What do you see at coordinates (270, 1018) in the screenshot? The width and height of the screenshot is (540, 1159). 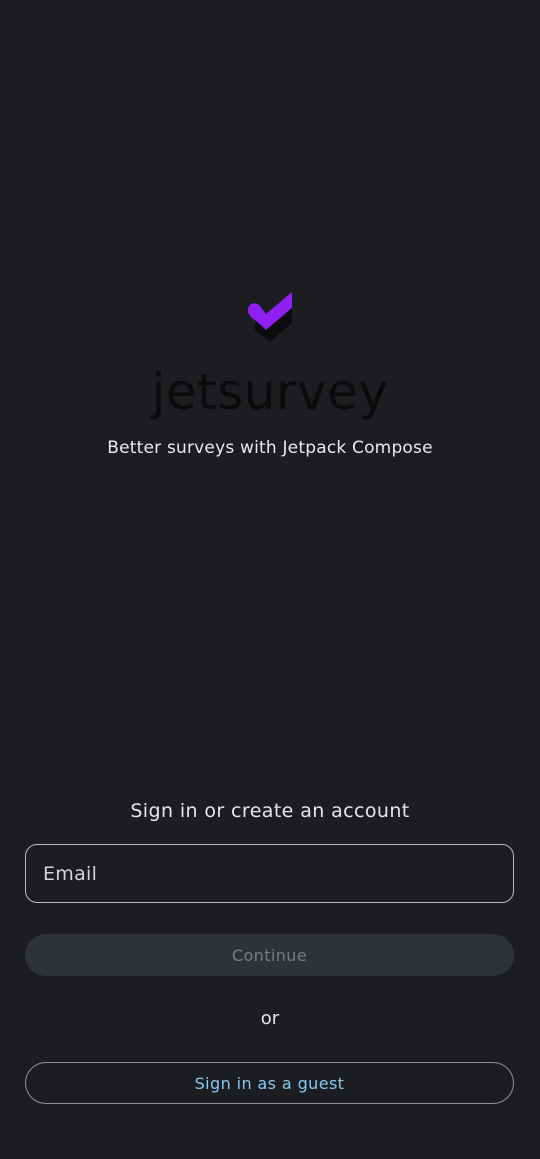 I see `or-divider: or` at bounding box center [270, 1018].